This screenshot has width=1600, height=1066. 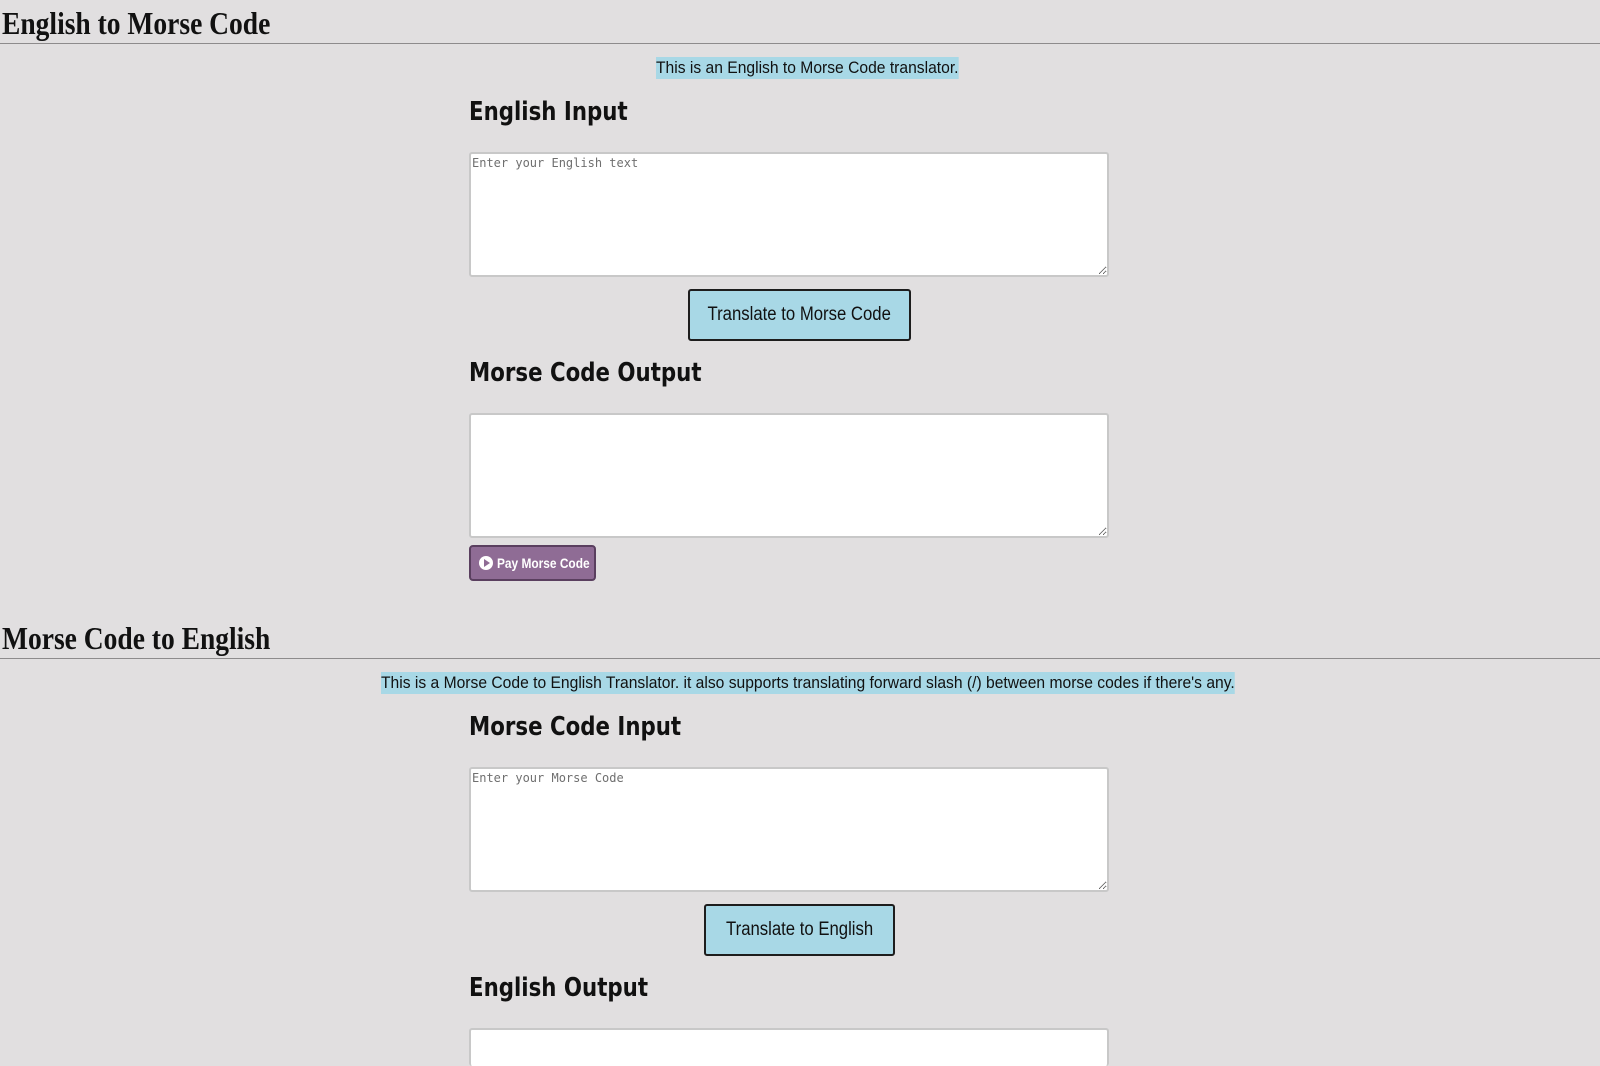 I want to click on english-input-label: English Input, so click(x=548, y=112).